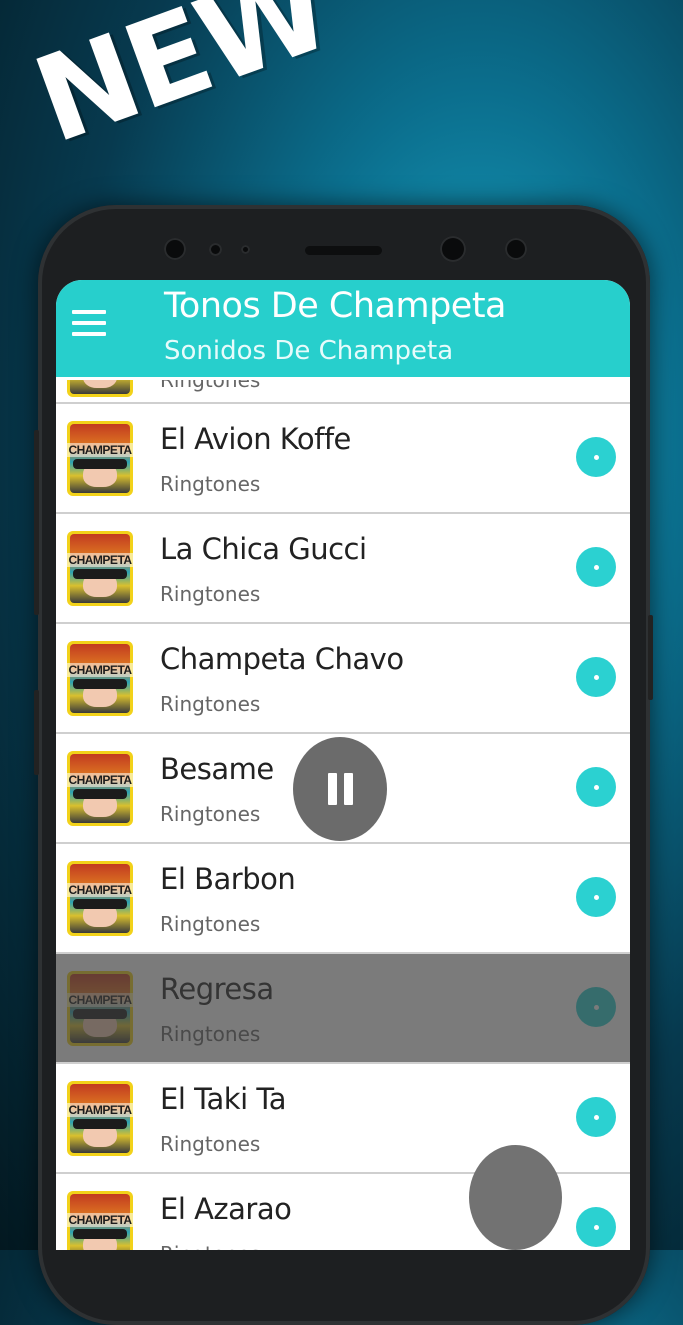  Describe the element at coordinates (217, 769) in the screenshot. I see `ringtone-title: Besame` at that location.